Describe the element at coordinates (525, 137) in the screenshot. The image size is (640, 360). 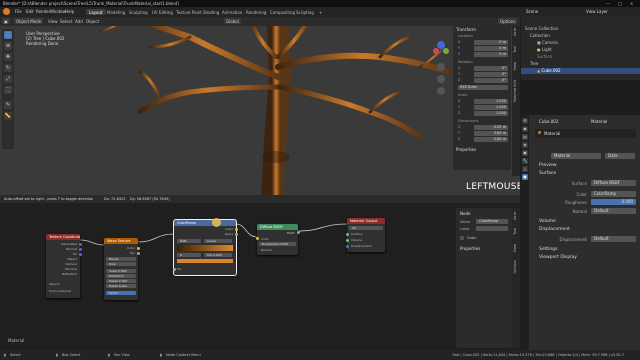
I see `output-properties-icon: ▤` at that location.